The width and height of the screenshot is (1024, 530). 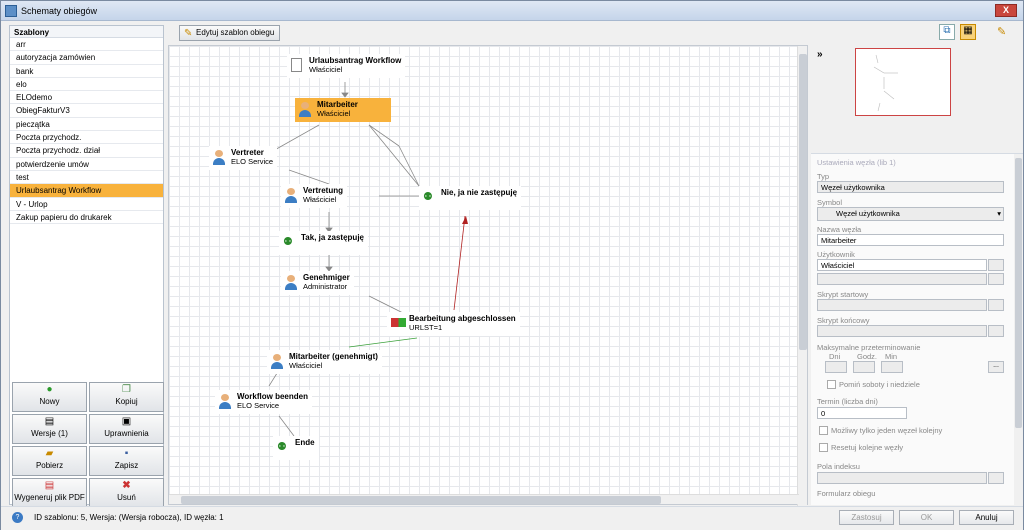 I want to click on node-start: Urlaubsantrag Workflow Właściciel, so click(x=346, y=66).